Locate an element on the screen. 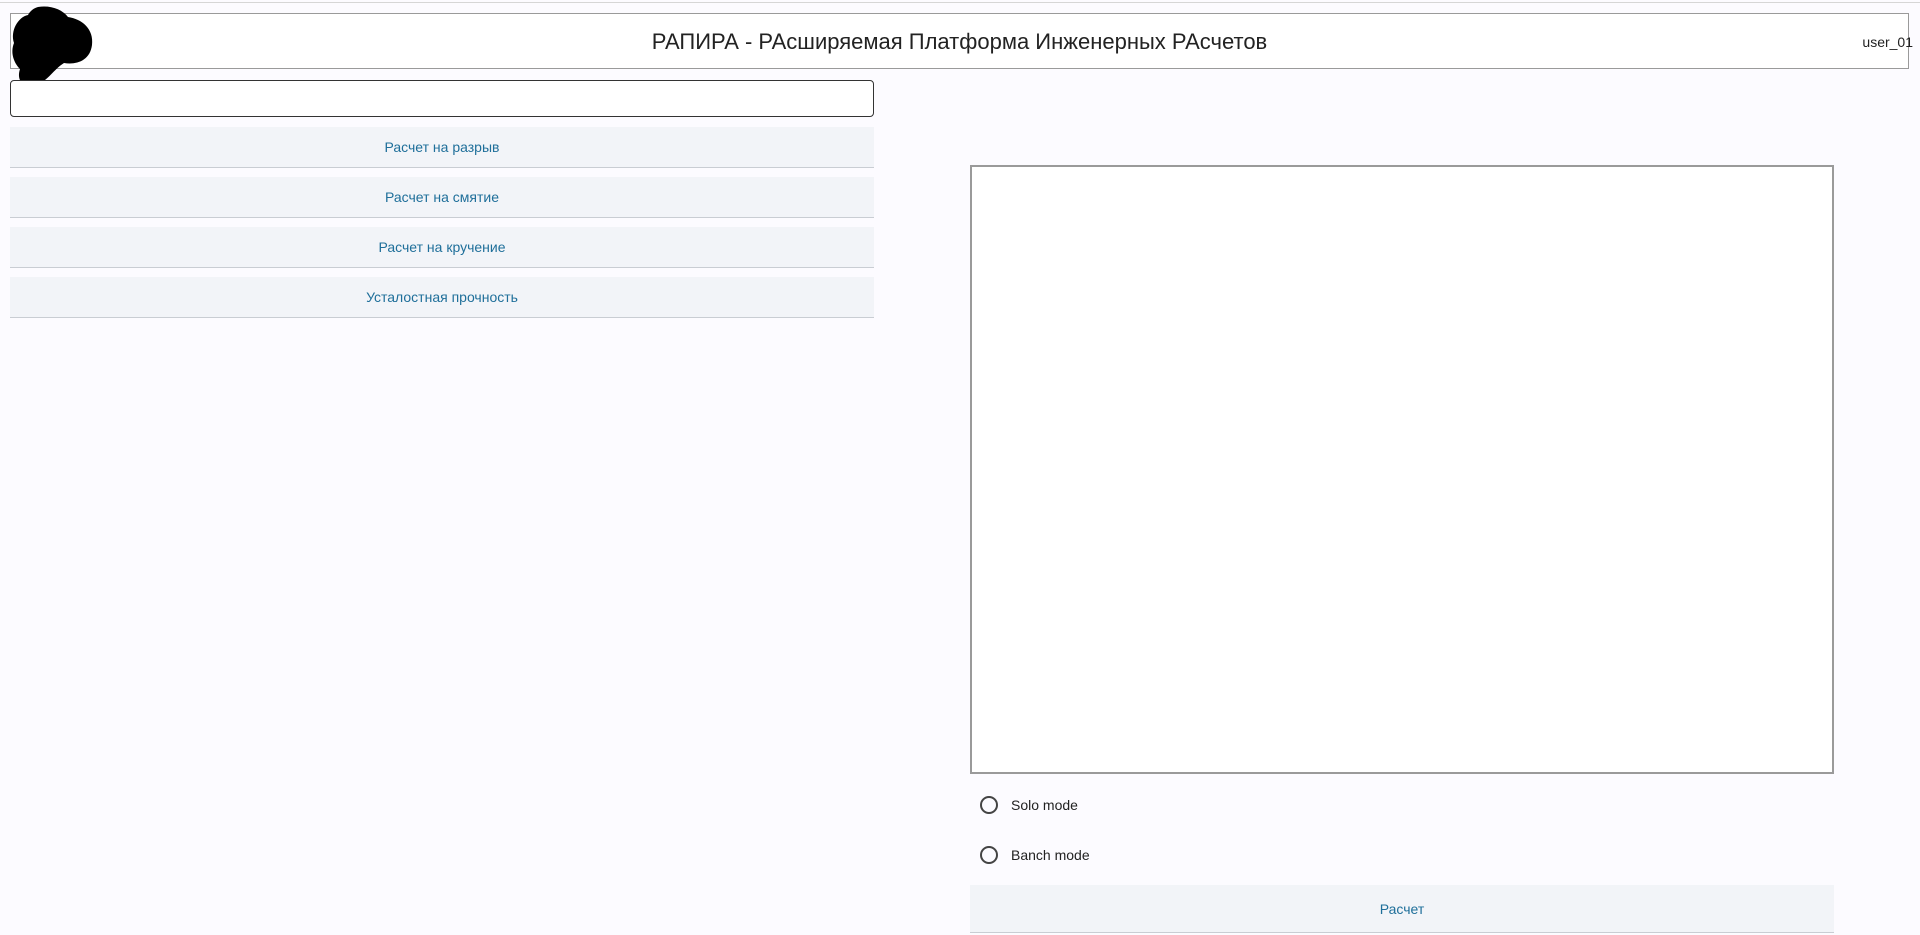  menu-item-label: Расчет на разрыв is located at coordinates (442, 147).